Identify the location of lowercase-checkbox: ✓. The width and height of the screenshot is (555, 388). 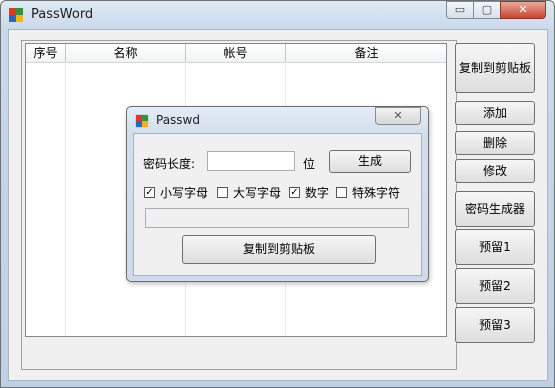
(149, 192).